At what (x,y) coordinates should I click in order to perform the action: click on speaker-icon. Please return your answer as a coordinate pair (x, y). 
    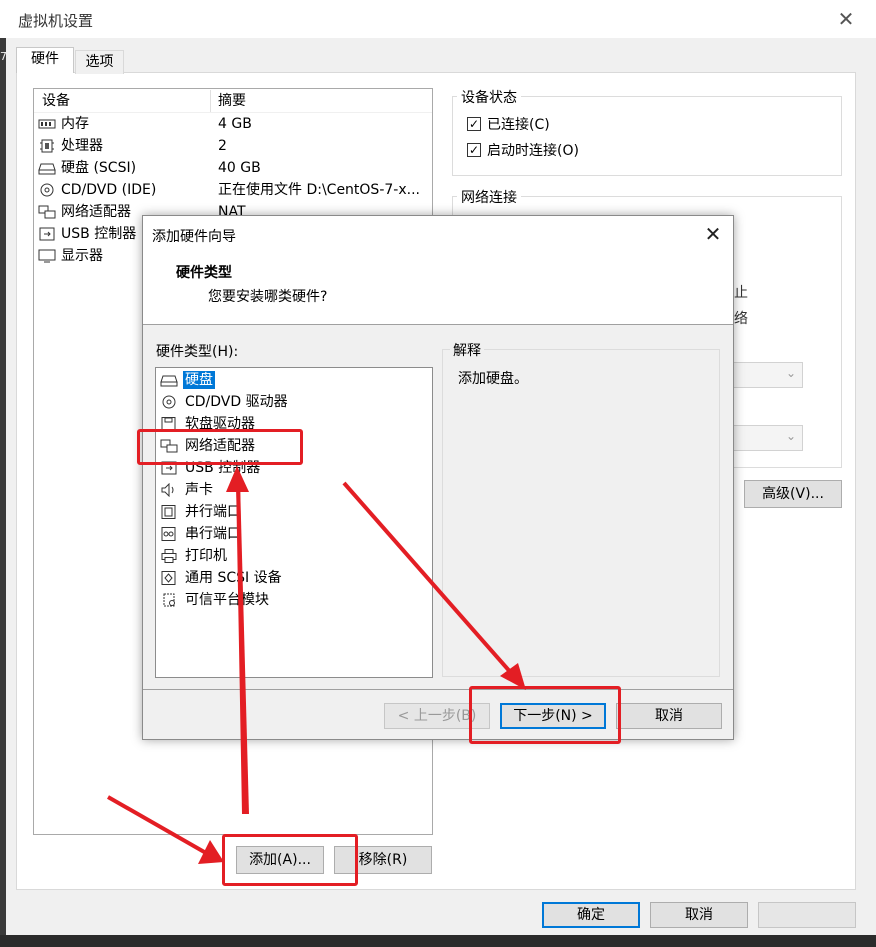
    Looking at the image, I should click on (167, 490).